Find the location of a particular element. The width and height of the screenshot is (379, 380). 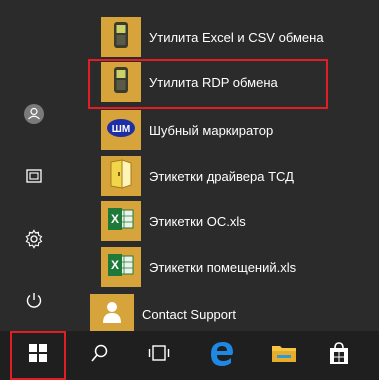

handheld-scanner-icon is located at coordinates (121, 37).